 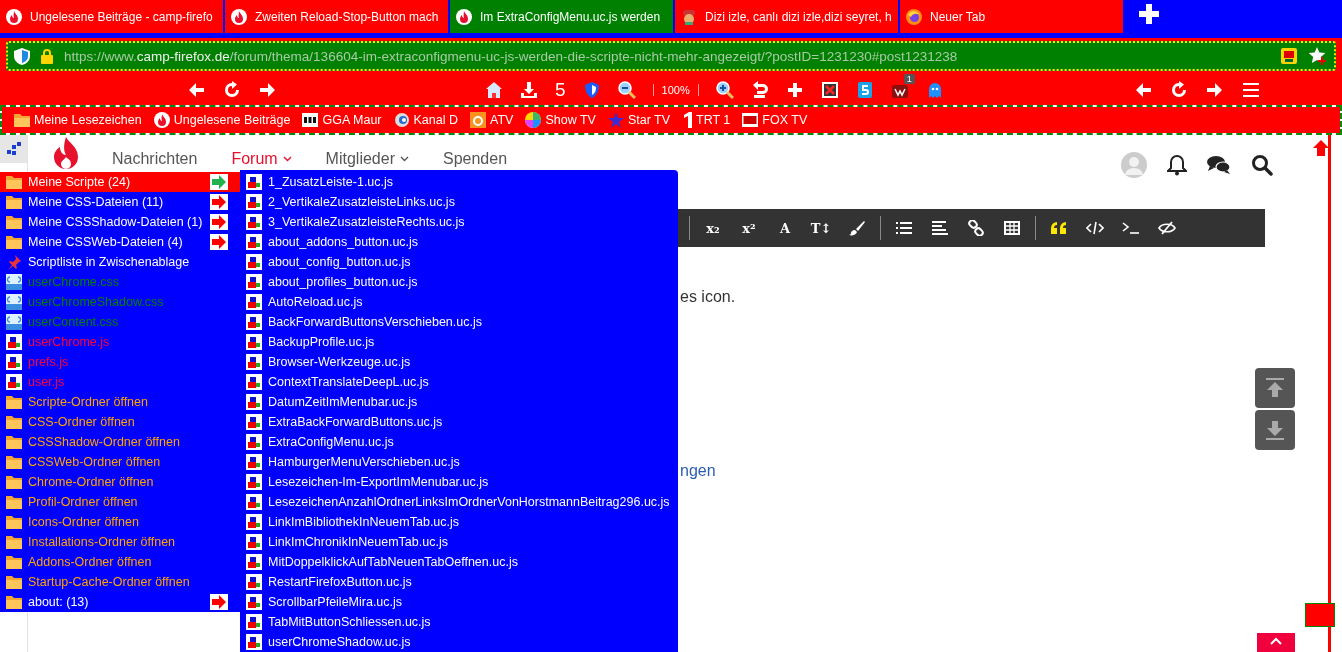 What do you see at coordinates (459, 382) in the screenshot?
I see `menu-item: ContextTranslateDeepL.uc.js` at bounding box center [459, 382].